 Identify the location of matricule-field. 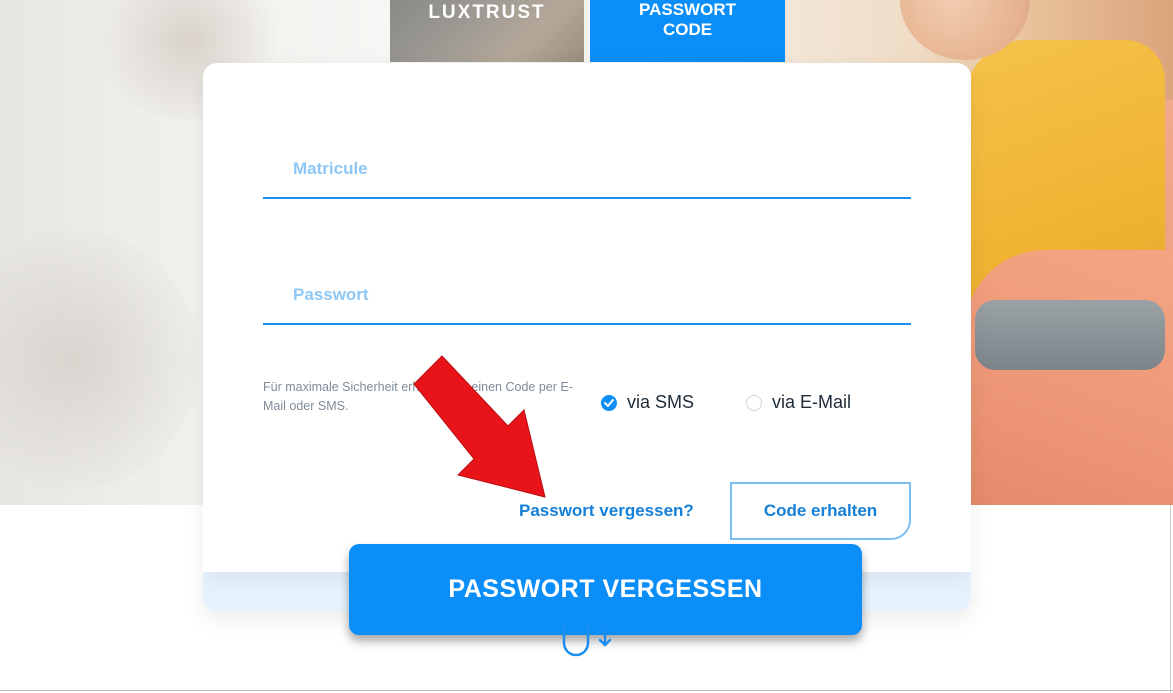
(602, 164).